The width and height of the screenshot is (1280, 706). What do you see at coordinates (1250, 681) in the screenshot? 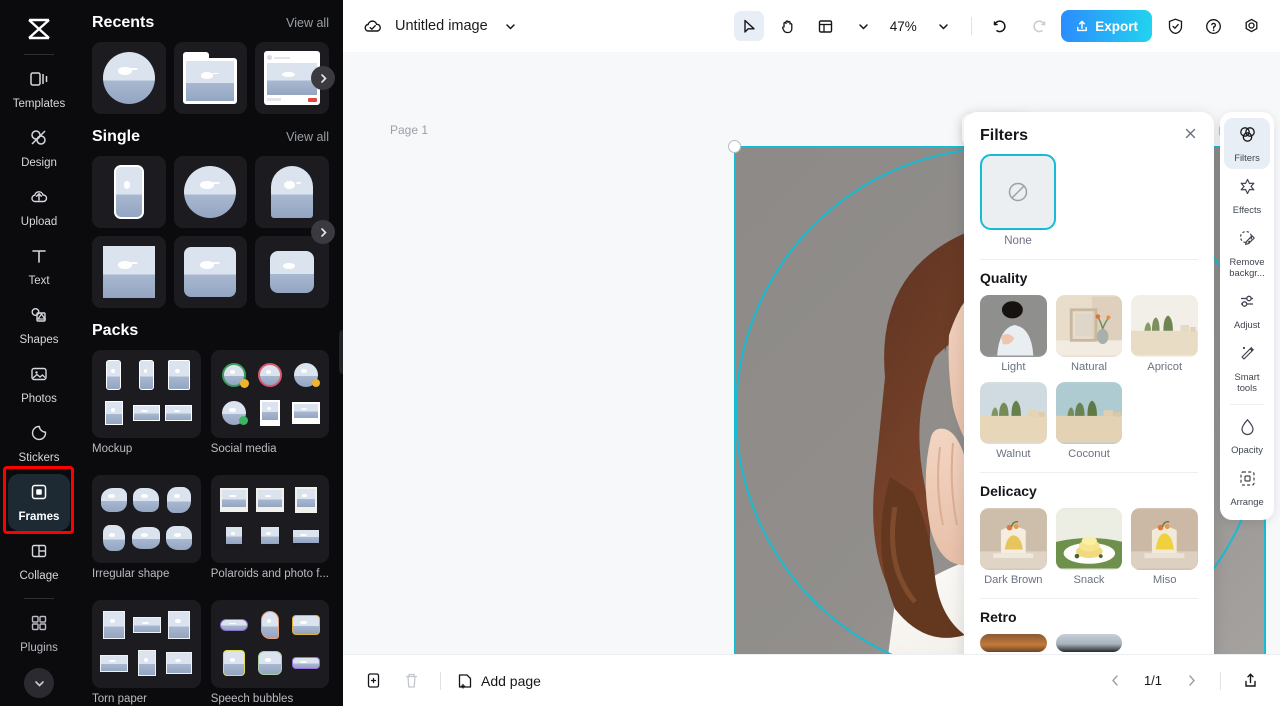
I see `export-arrow-icon` at bounding box center [1250, 681].